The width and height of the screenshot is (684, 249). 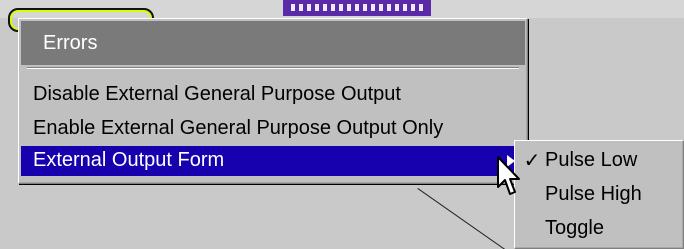 I want to click on submenu-item-toggle: Toggle, so click(x=599, y=228).